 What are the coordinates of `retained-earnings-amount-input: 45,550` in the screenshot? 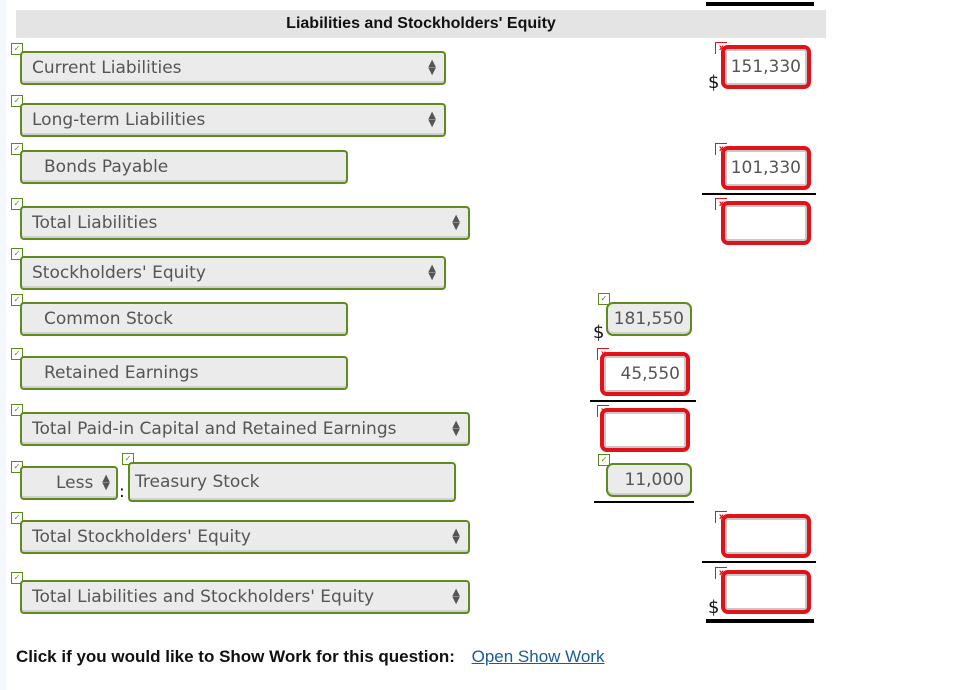 It's located at (645, 374).